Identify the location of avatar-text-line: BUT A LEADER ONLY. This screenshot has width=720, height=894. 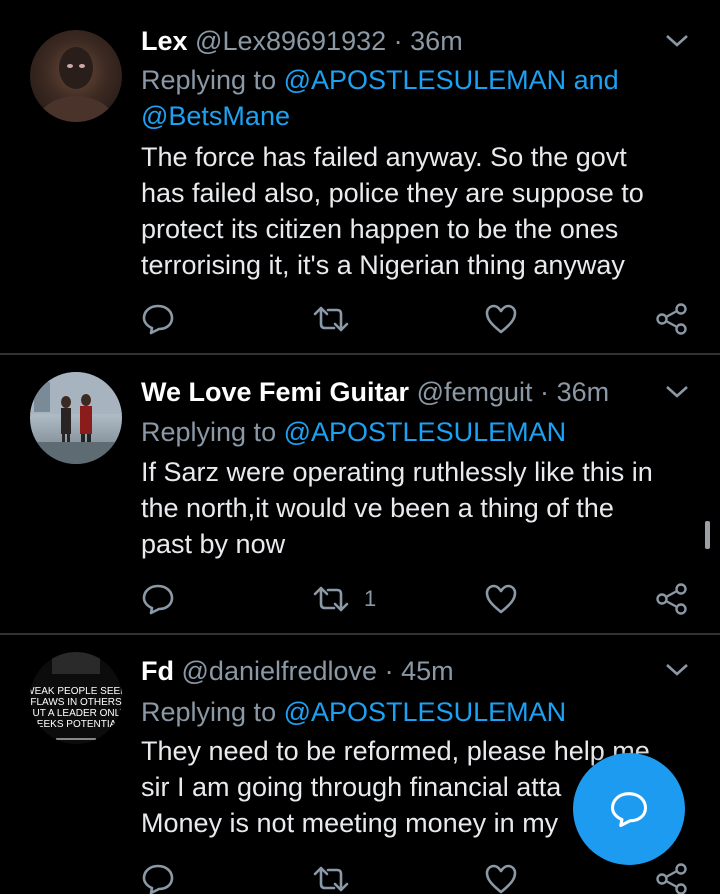
(76, 713).